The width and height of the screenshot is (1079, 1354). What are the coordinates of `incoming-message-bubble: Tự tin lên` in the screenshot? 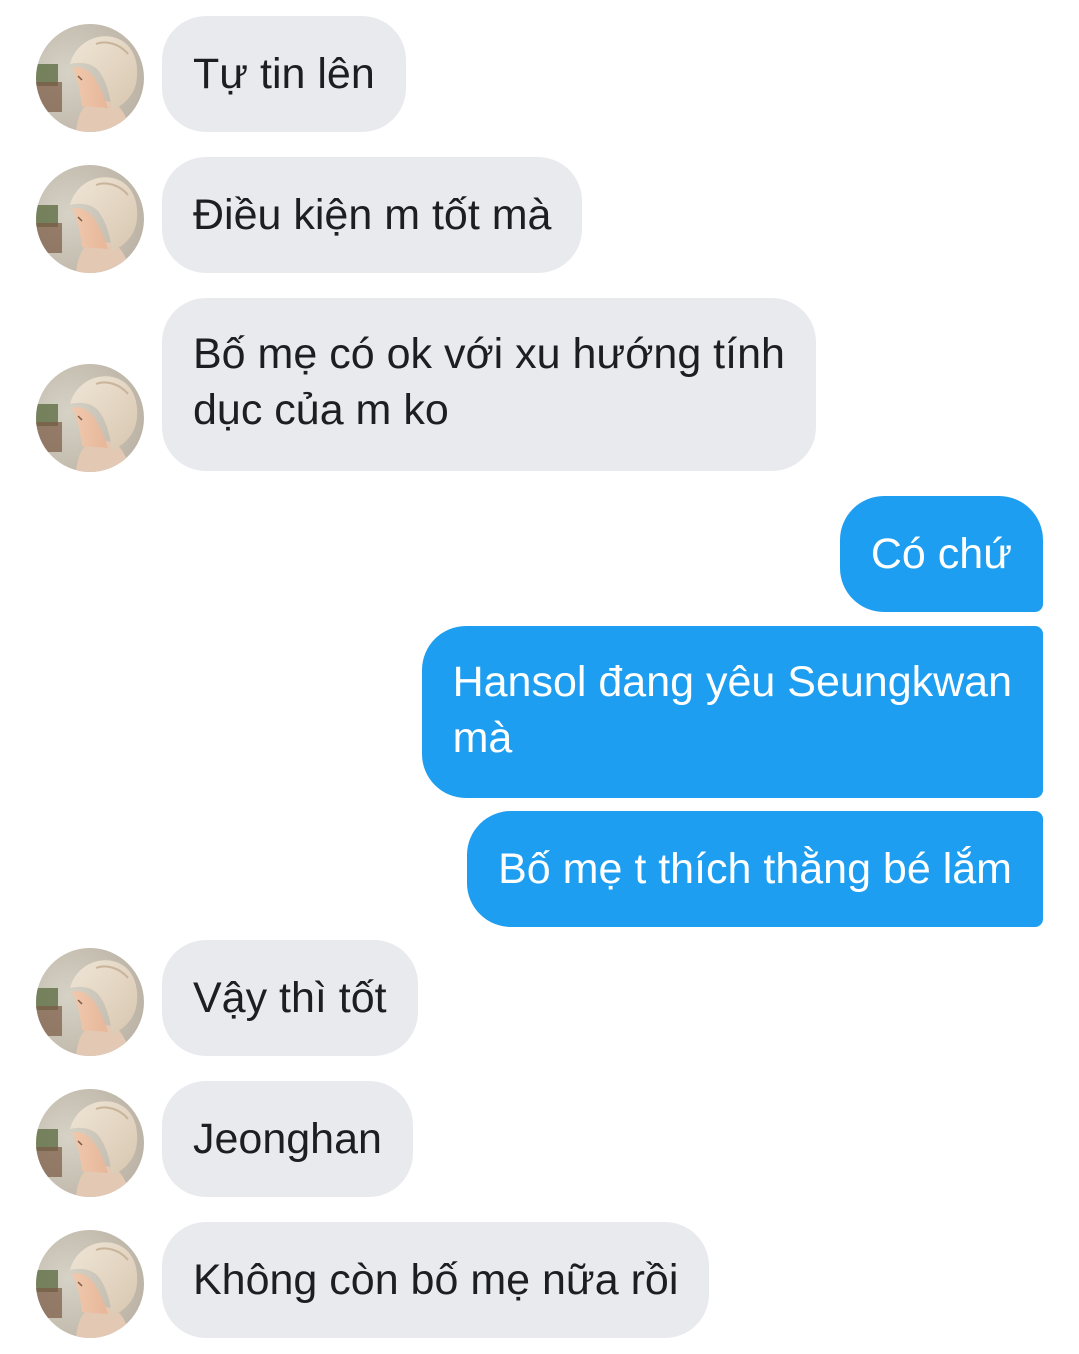 It's located at (284, 74).